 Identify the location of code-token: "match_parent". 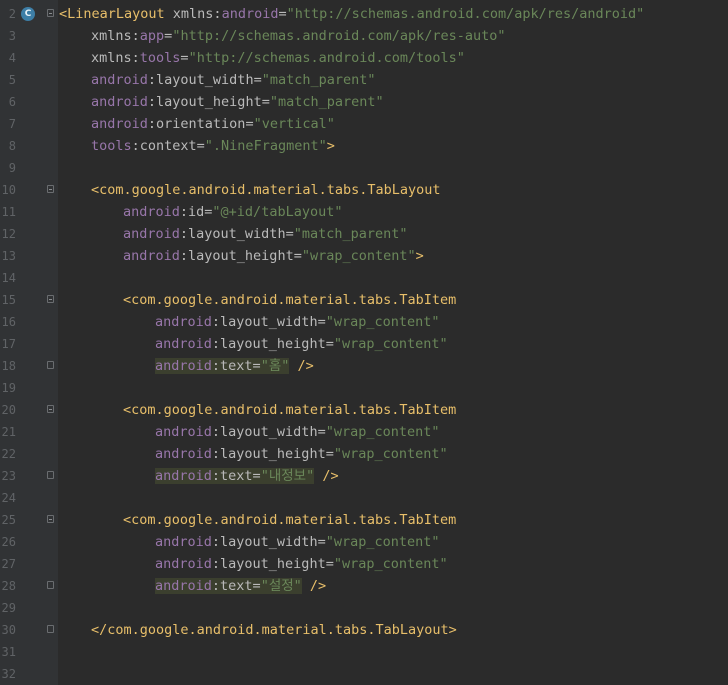
(318, 80).